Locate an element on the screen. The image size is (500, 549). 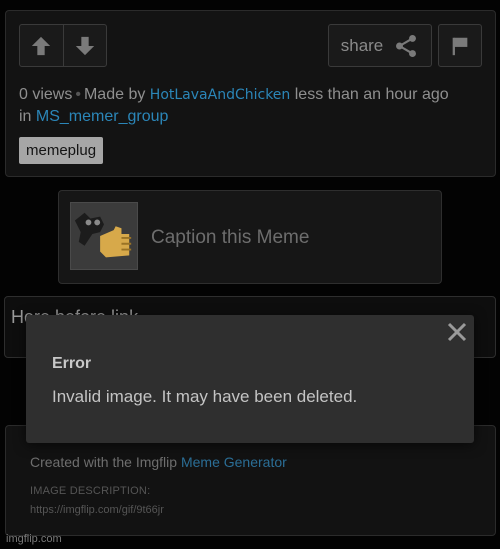
made-by-prefix: Made by is located at coordinates (114, 94).